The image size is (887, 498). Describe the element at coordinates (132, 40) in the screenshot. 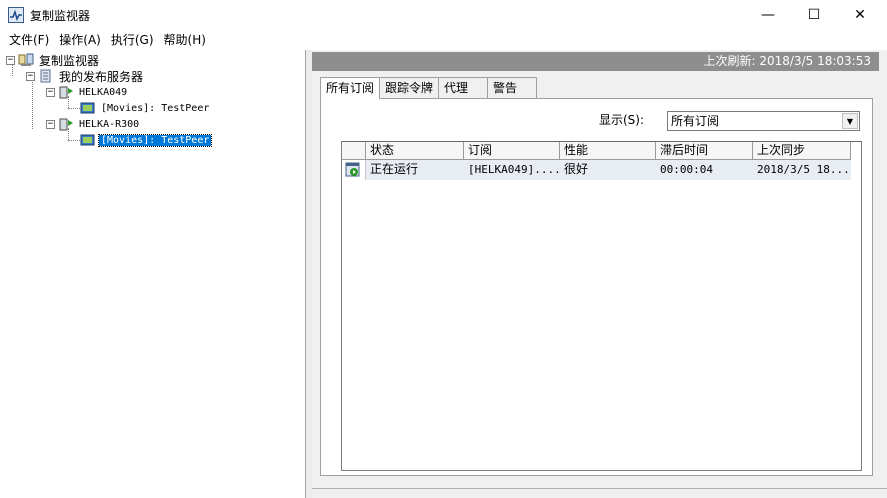

I see `menu-go: 执行(G)` at that location.